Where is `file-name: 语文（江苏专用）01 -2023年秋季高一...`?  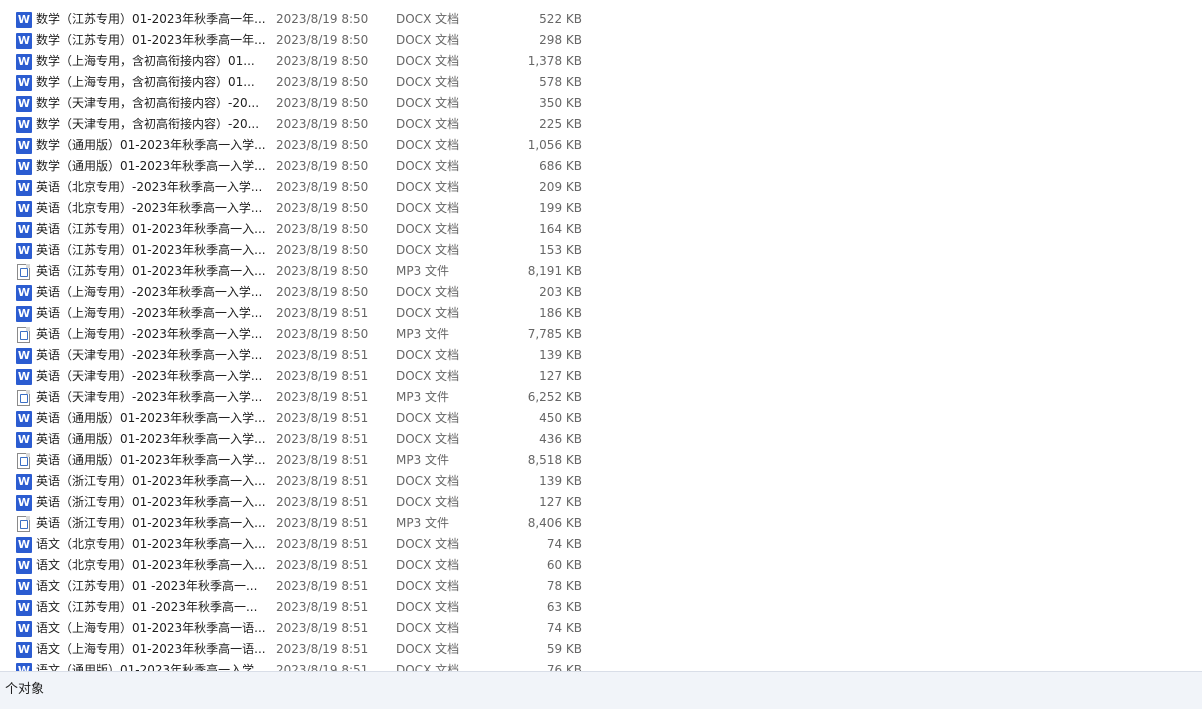 file-name: 语文（江苏专用）01 -2023年秋季高一... is located at coordinates (147, 586).